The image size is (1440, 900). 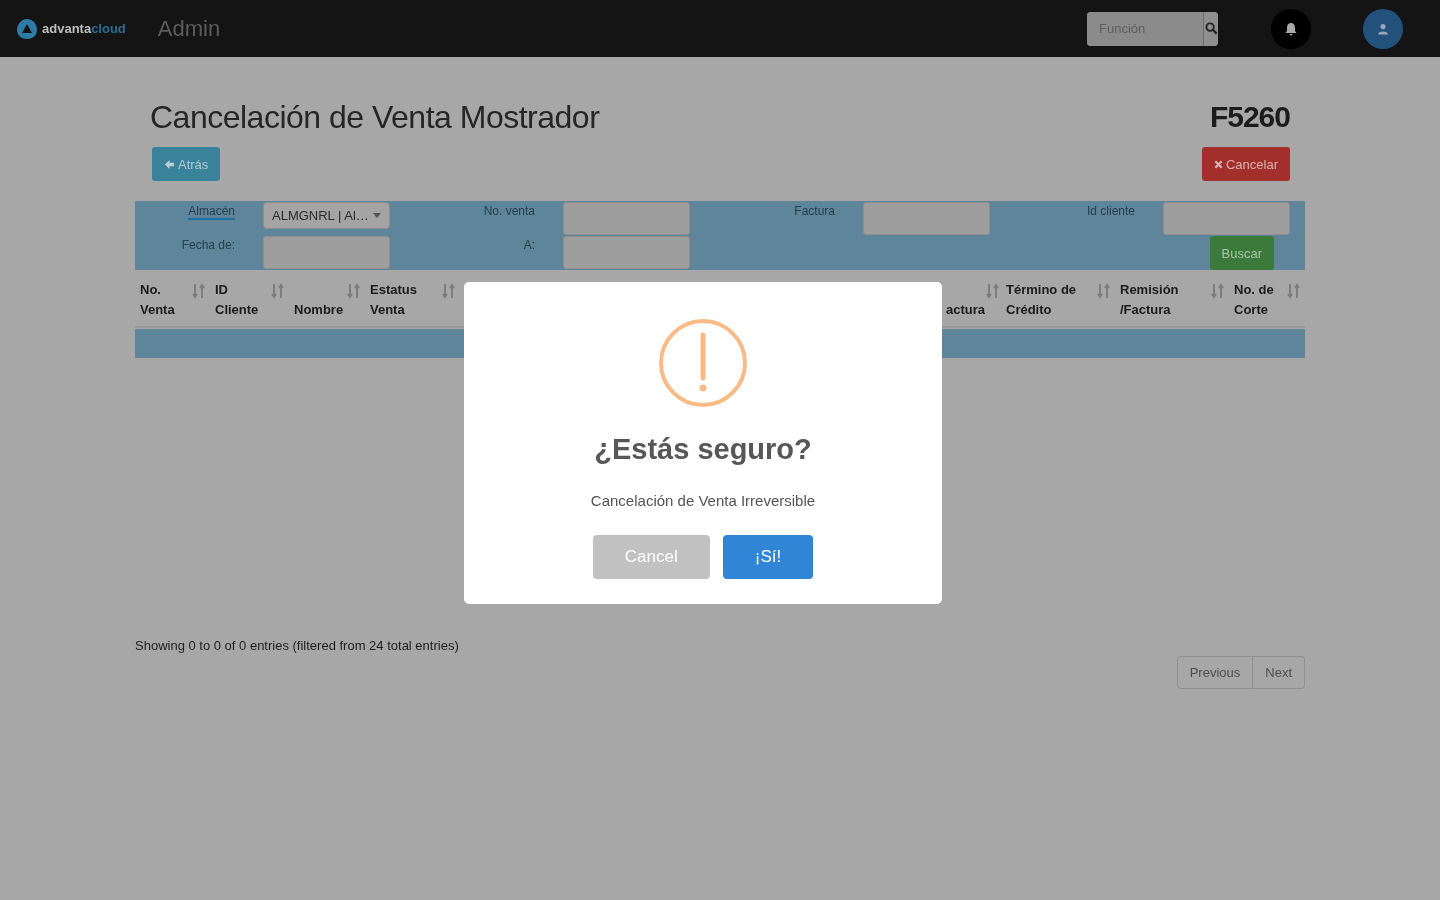 What do you see at coordinates (1050, 300) in the screenshot?
I see `column-header: Término de Crédito` at bounding box center [1050, 300].